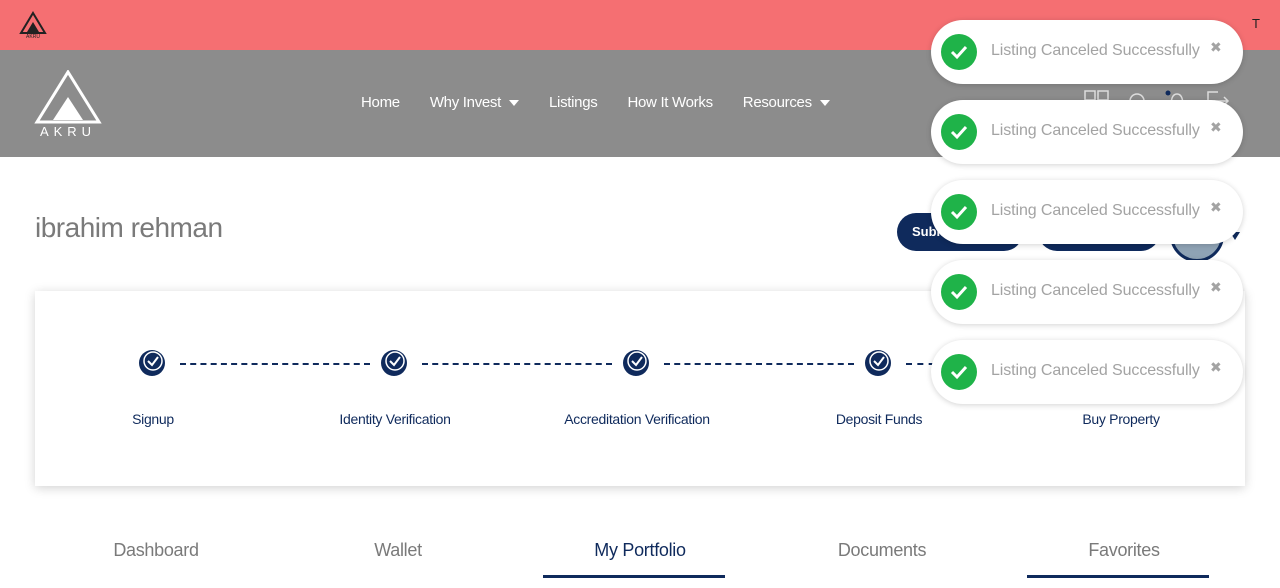  I want to click on tab-documents: Documents, so click(882, 550).